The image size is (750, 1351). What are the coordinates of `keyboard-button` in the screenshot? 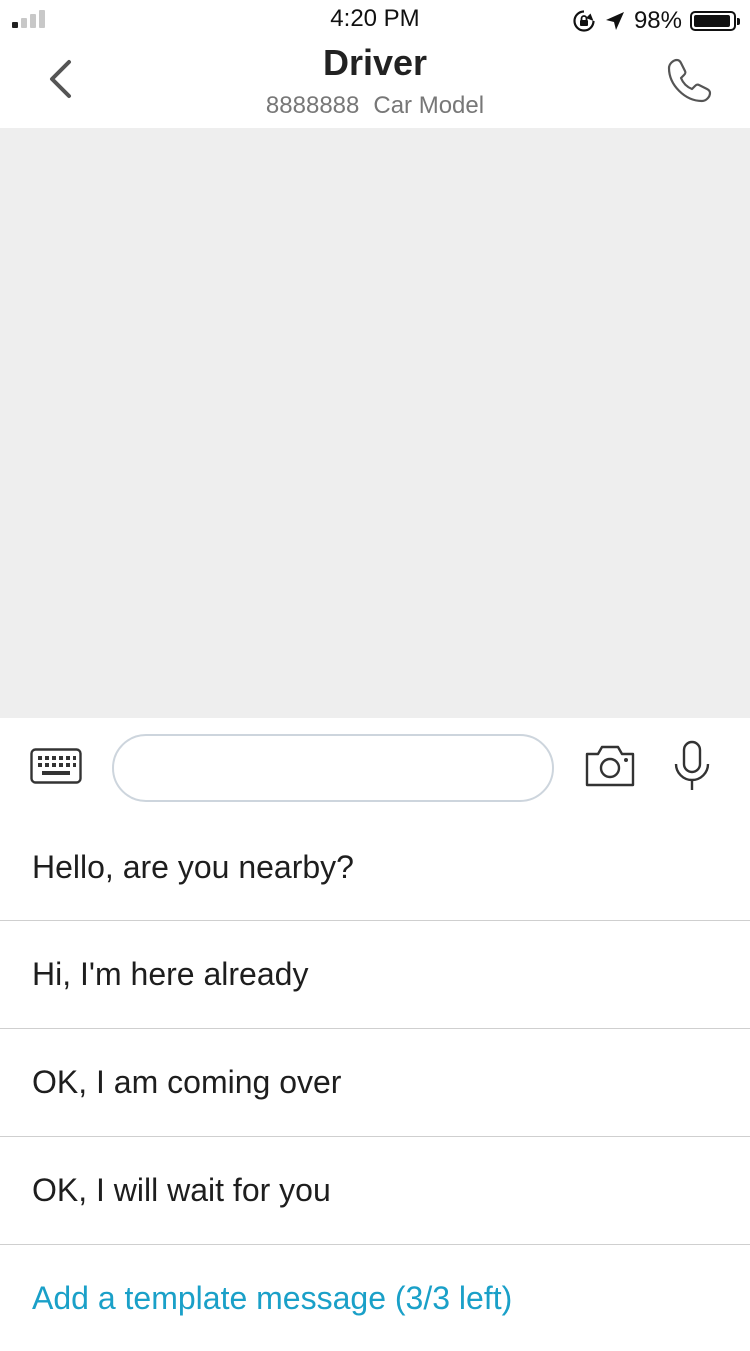 It's located at (56, 766).